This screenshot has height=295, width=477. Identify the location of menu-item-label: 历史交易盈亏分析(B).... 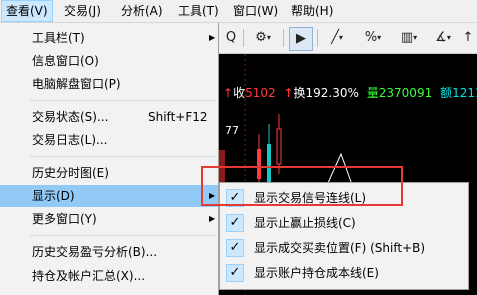
(95, 252).